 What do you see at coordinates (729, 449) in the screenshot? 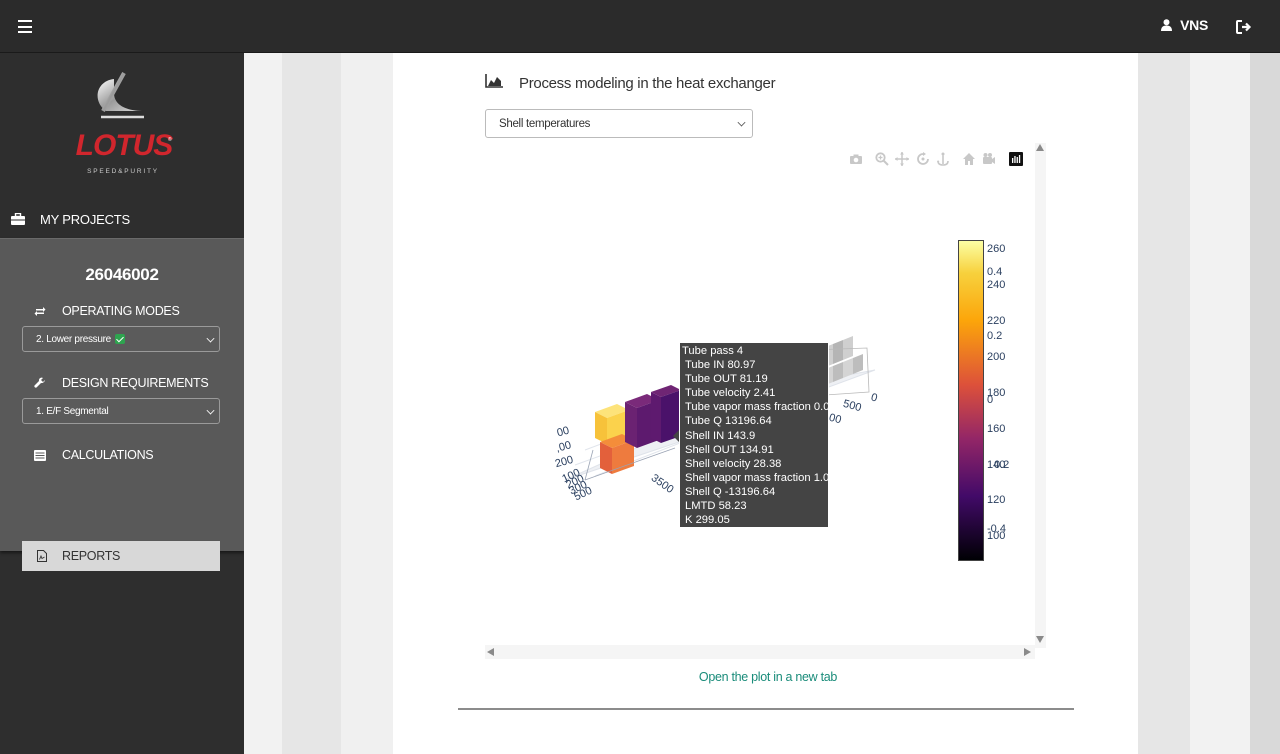
I see `tooltip-line: Shell OUT 134.91` at bounding box center [729, 449].